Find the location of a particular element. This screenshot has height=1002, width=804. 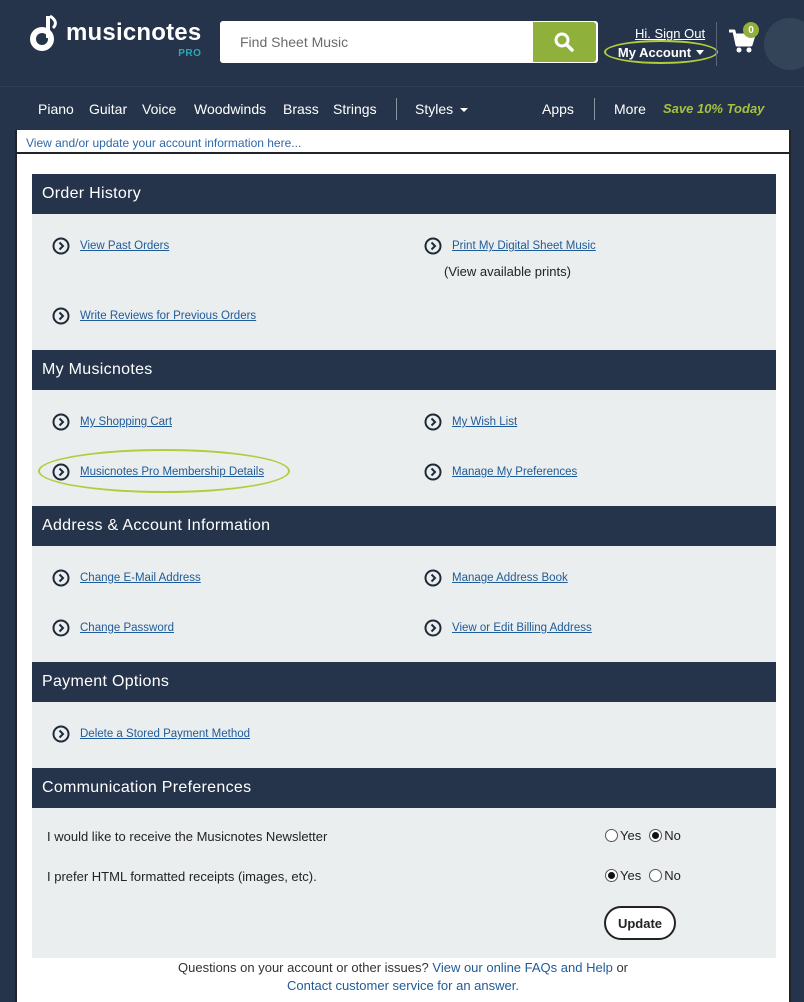

nav-item-woodwinds: Woodwinds is located at coordinates (230, 109).